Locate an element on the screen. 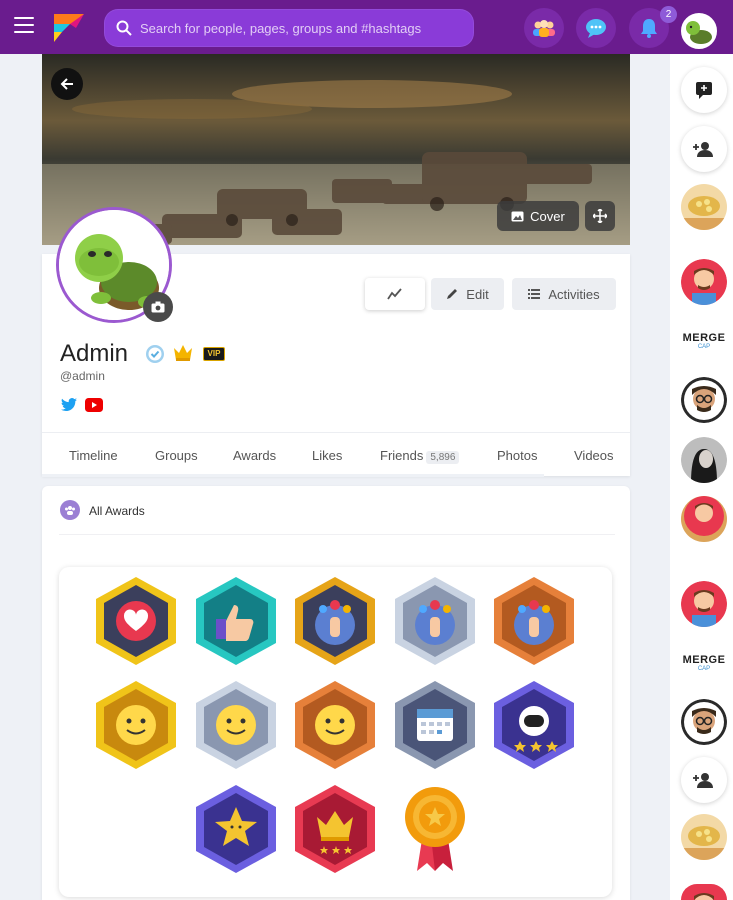 This screenshot has height=900, width=733. awards-title: All Awards is located at coordinates (117, 511).